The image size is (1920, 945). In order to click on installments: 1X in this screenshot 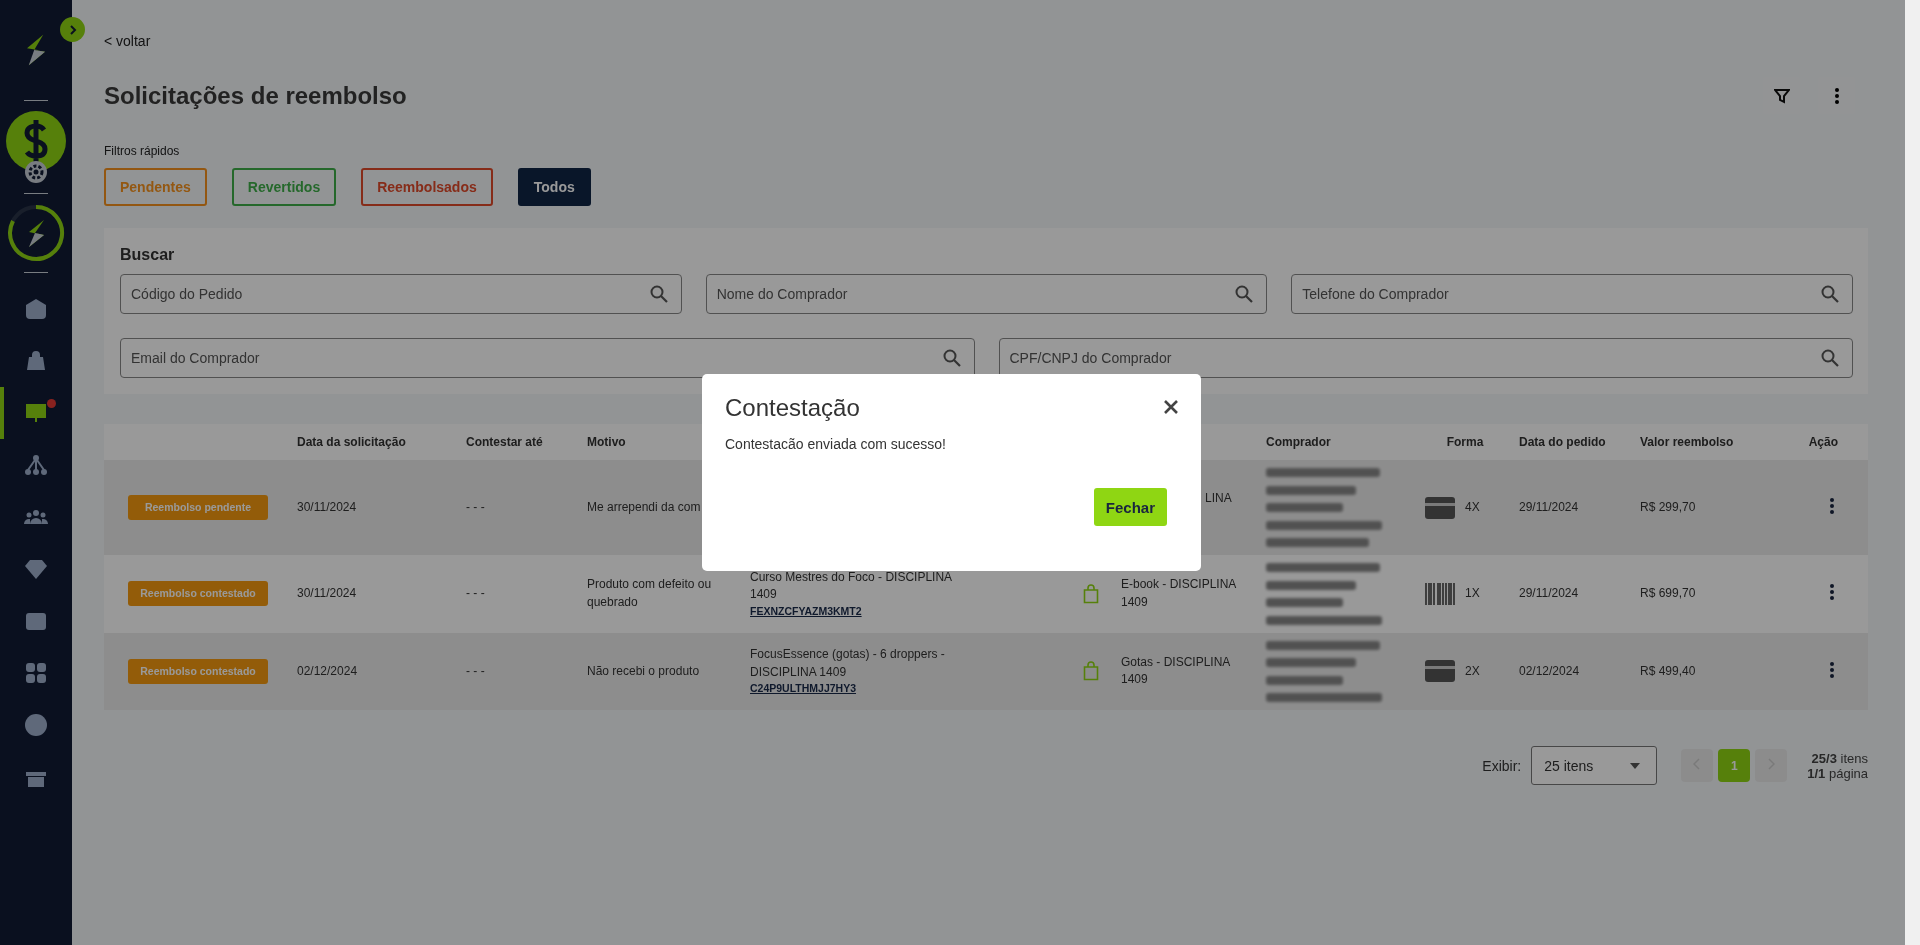, I will do `click(1472, 594)`.